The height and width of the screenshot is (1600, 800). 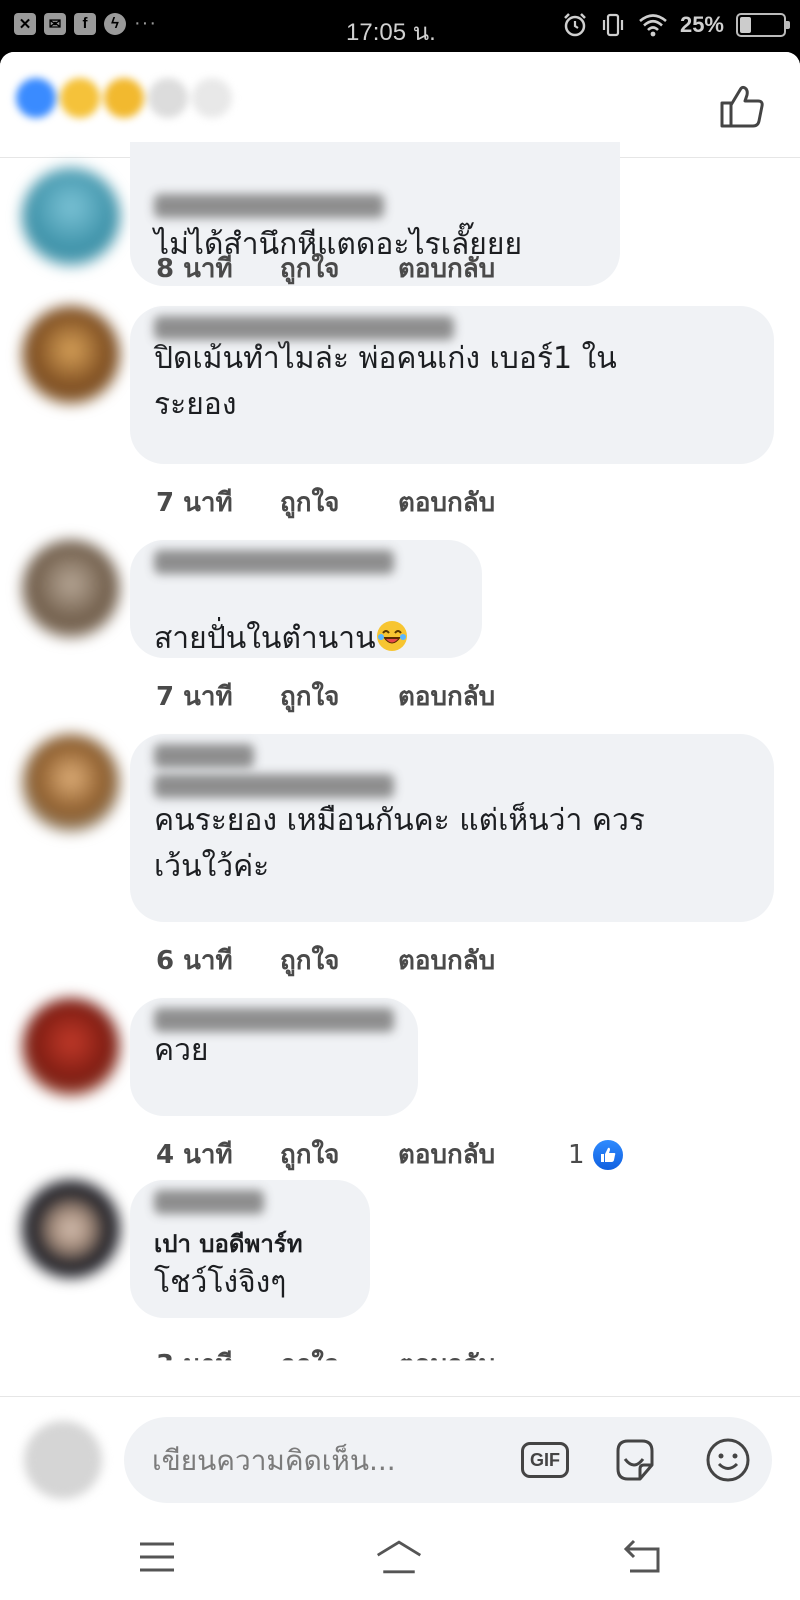 What do you see at coordinates (613, 25) in the screenshot?
I see `vibrate-icon` at bounding box center [613, 25].